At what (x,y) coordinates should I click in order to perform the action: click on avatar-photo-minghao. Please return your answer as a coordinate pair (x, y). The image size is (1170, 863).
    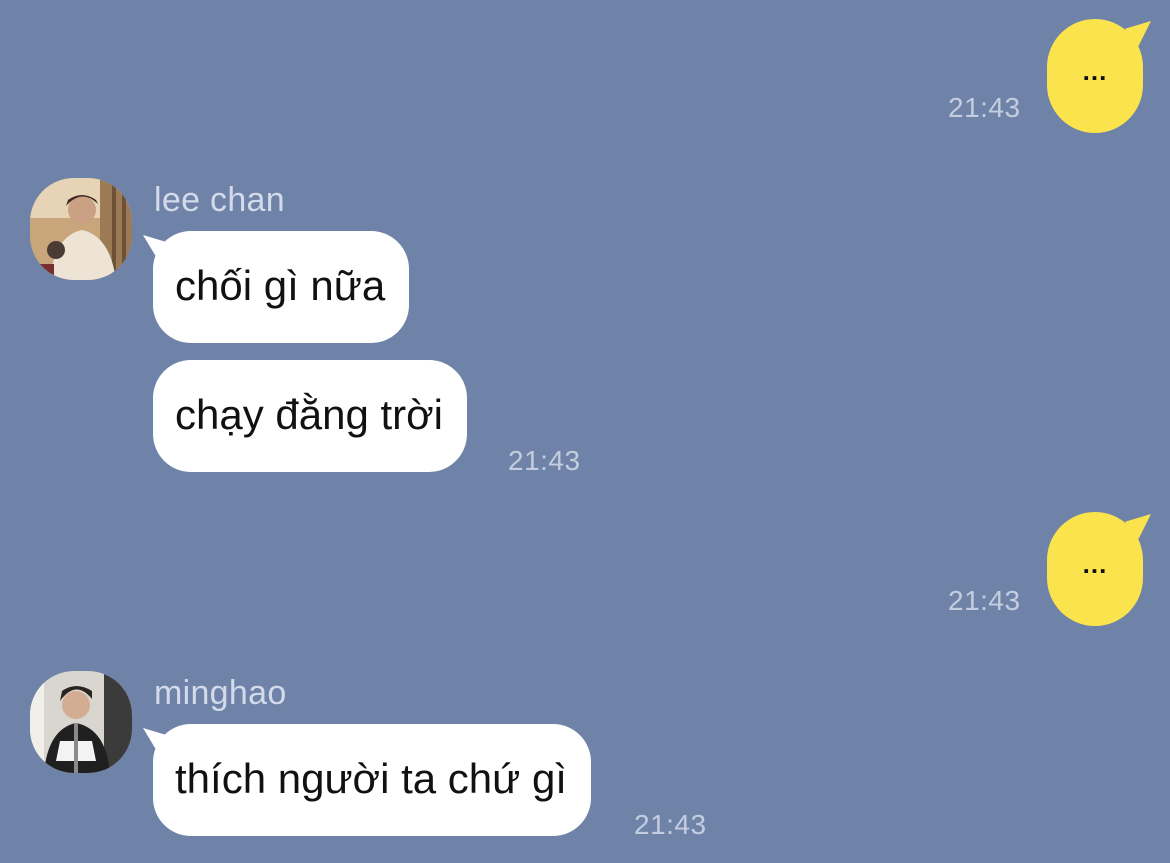
    Looking at the image, I should click on (81, 722).